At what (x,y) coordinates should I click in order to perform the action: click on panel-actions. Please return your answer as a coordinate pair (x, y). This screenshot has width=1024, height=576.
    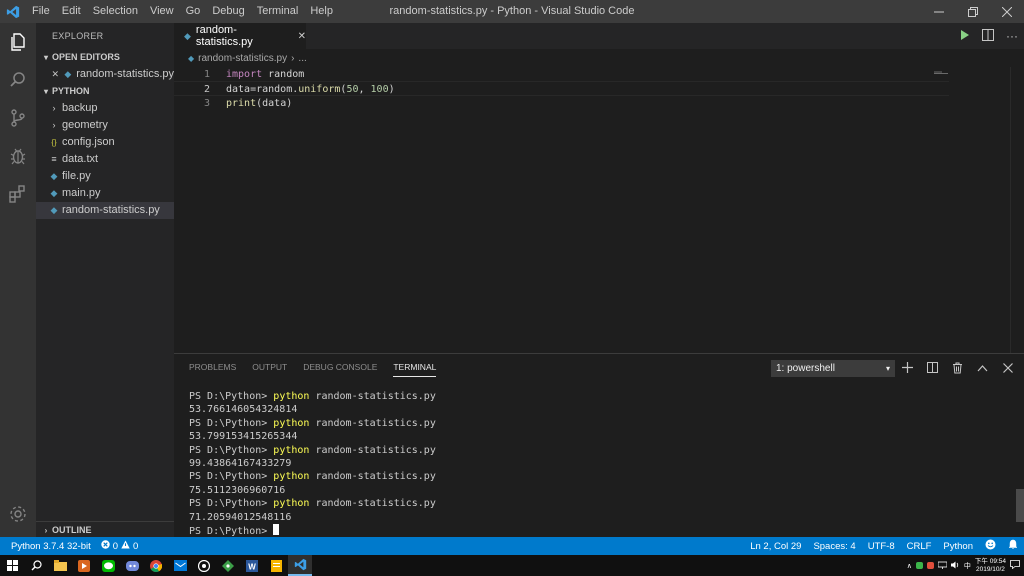
    Looking at the image, I should click on (957, 367).